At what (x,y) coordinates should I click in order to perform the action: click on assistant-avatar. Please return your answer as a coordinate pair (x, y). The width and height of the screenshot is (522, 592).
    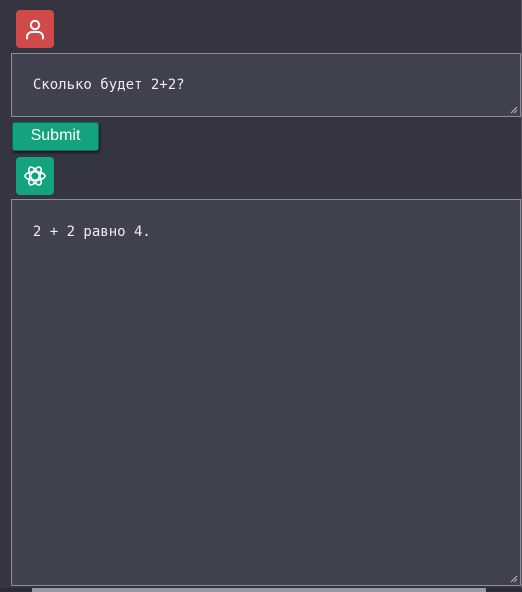
    Looking at the image, I should click on (35, 176).